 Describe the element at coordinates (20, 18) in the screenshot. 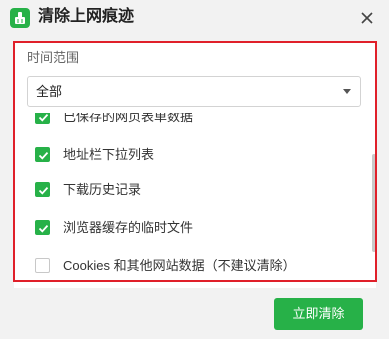

I see `broom-icon` at that location.